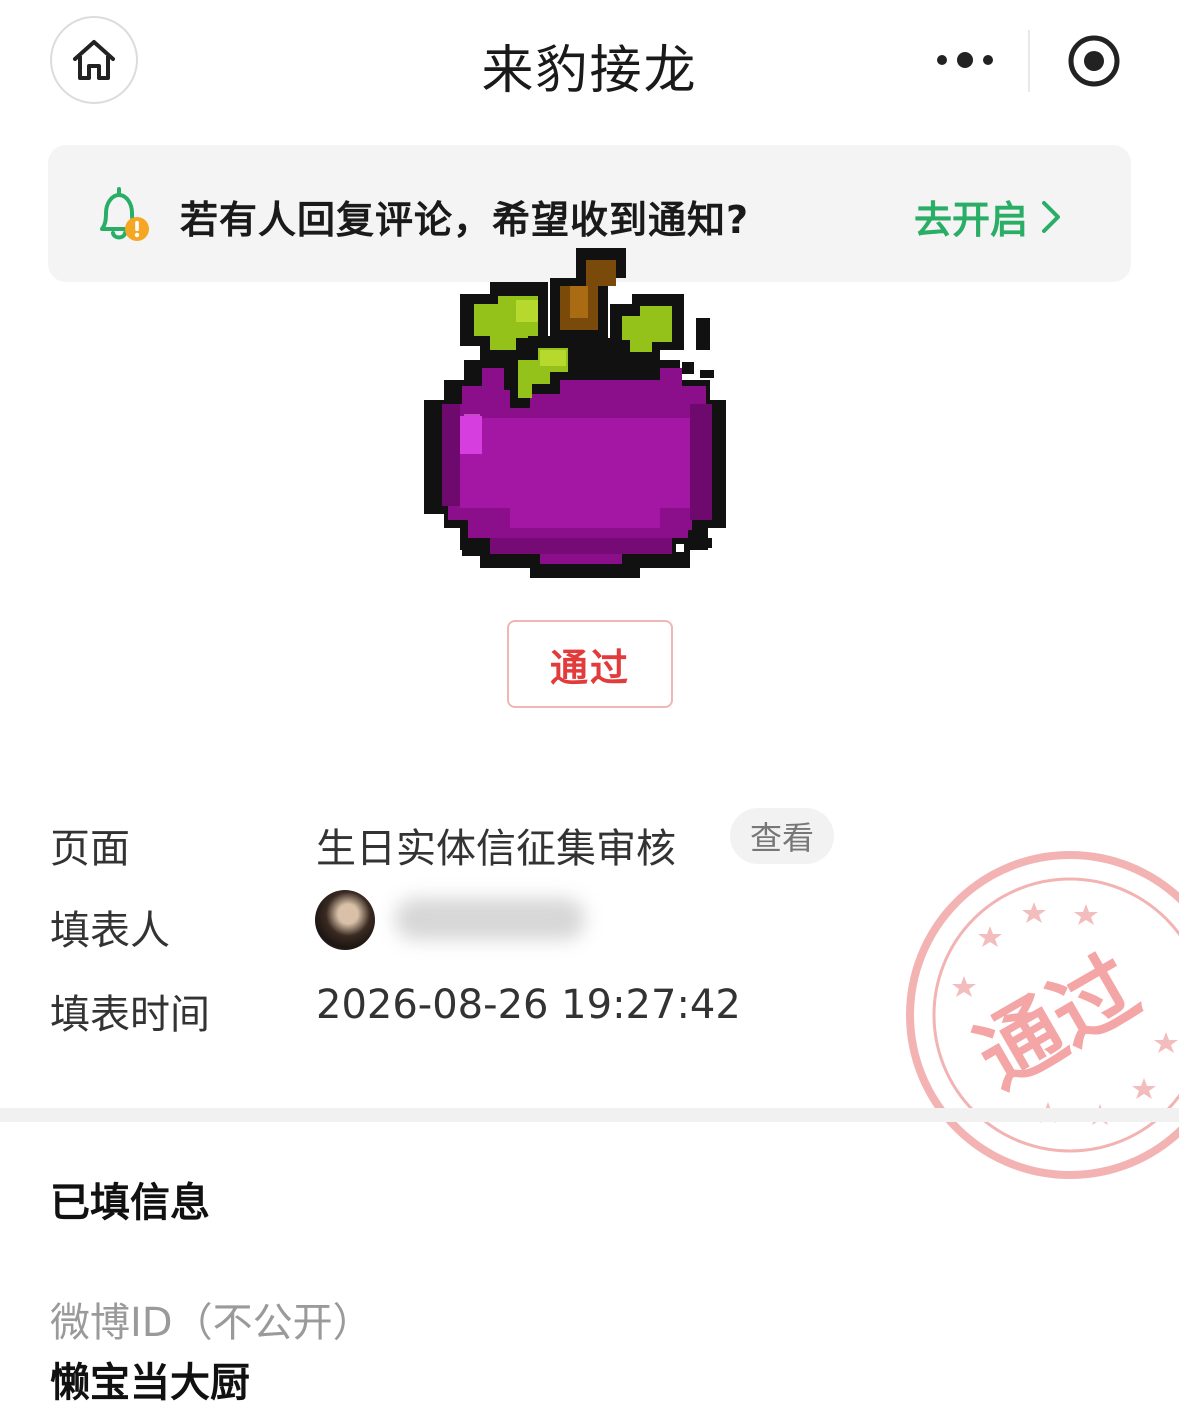 The image size is (1179, 1408). I want to click on stamp-text: 通过, so click(1057, 1022).